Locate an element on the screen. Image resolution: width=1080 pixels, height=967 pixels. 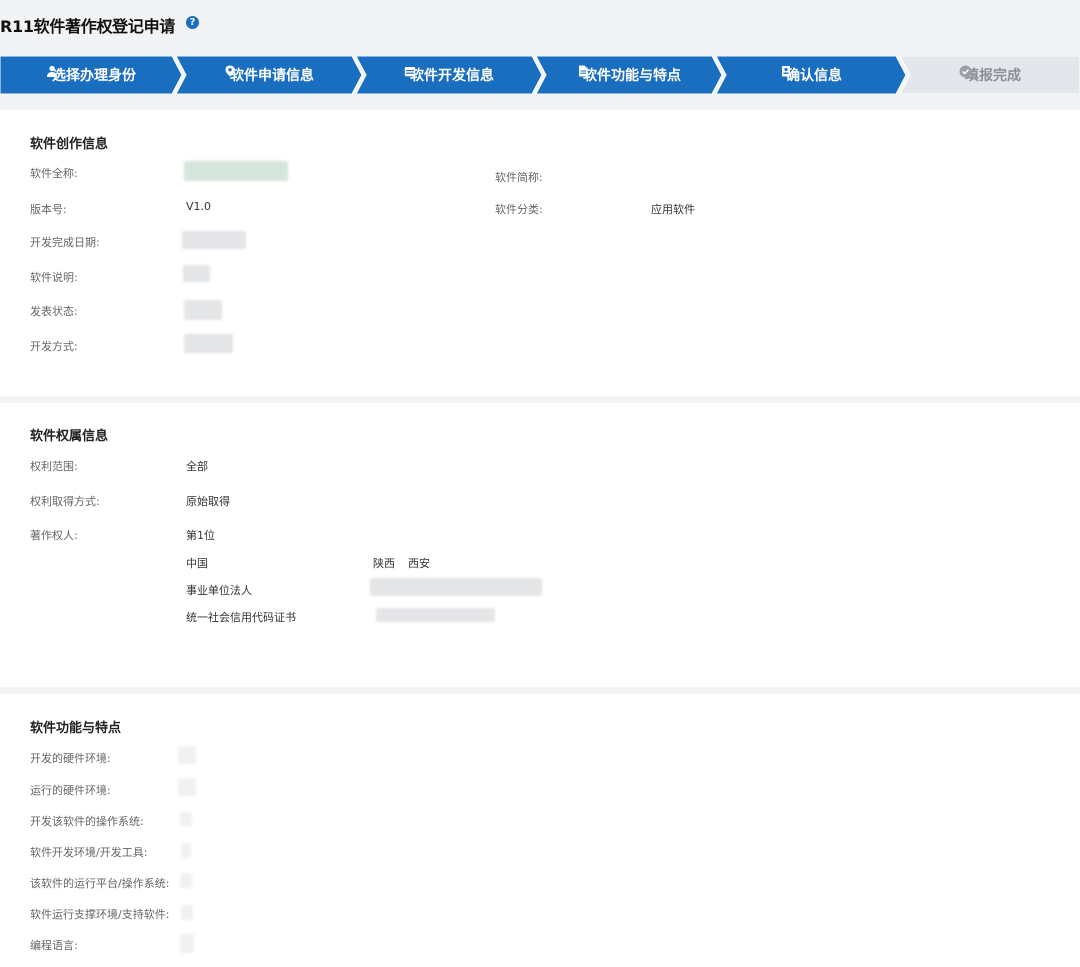
dev-date-label: 开发完成日期: is located at coordinates (65, 242).